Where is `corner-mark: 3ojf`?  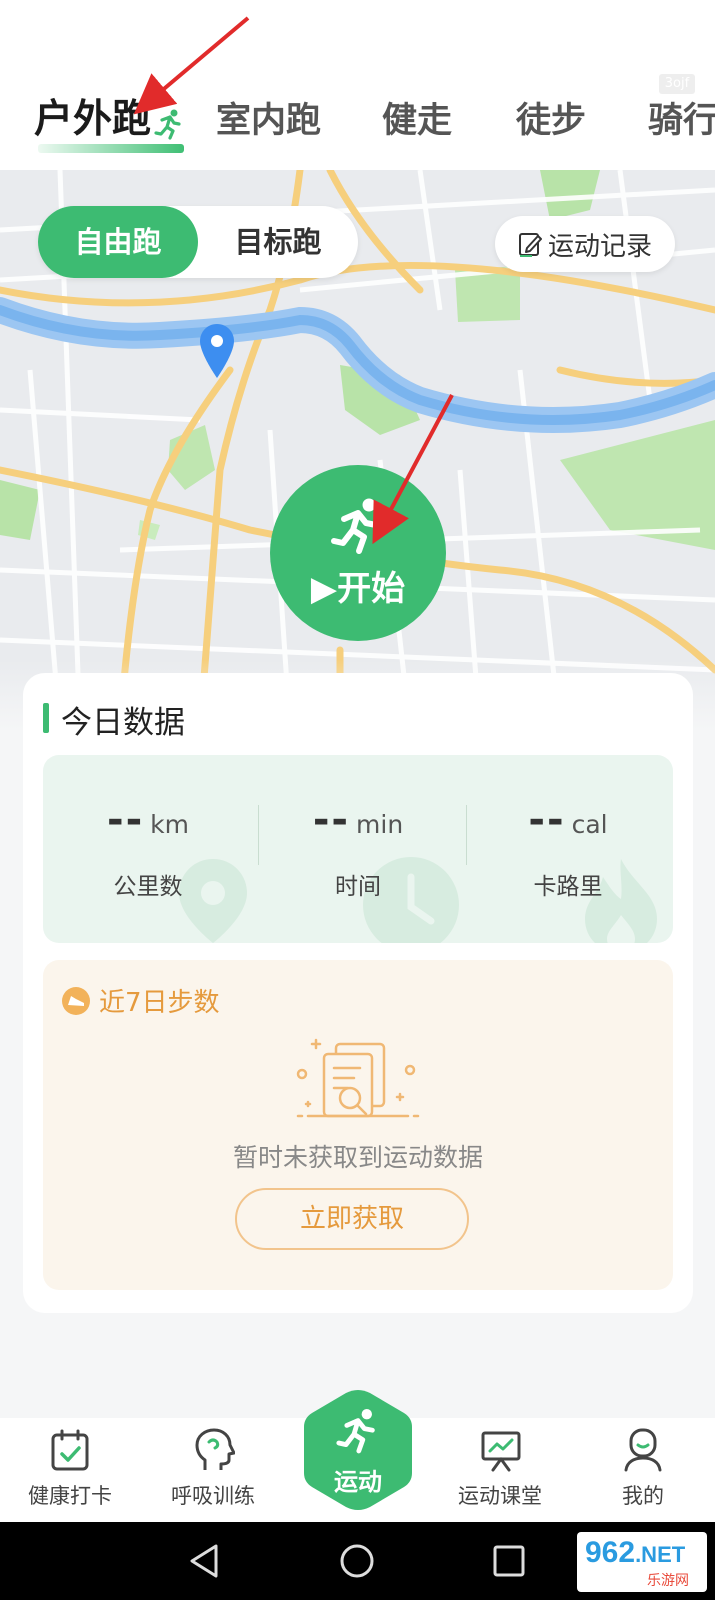 corner-mark: 3ojf is located at coordinates (677, 84).